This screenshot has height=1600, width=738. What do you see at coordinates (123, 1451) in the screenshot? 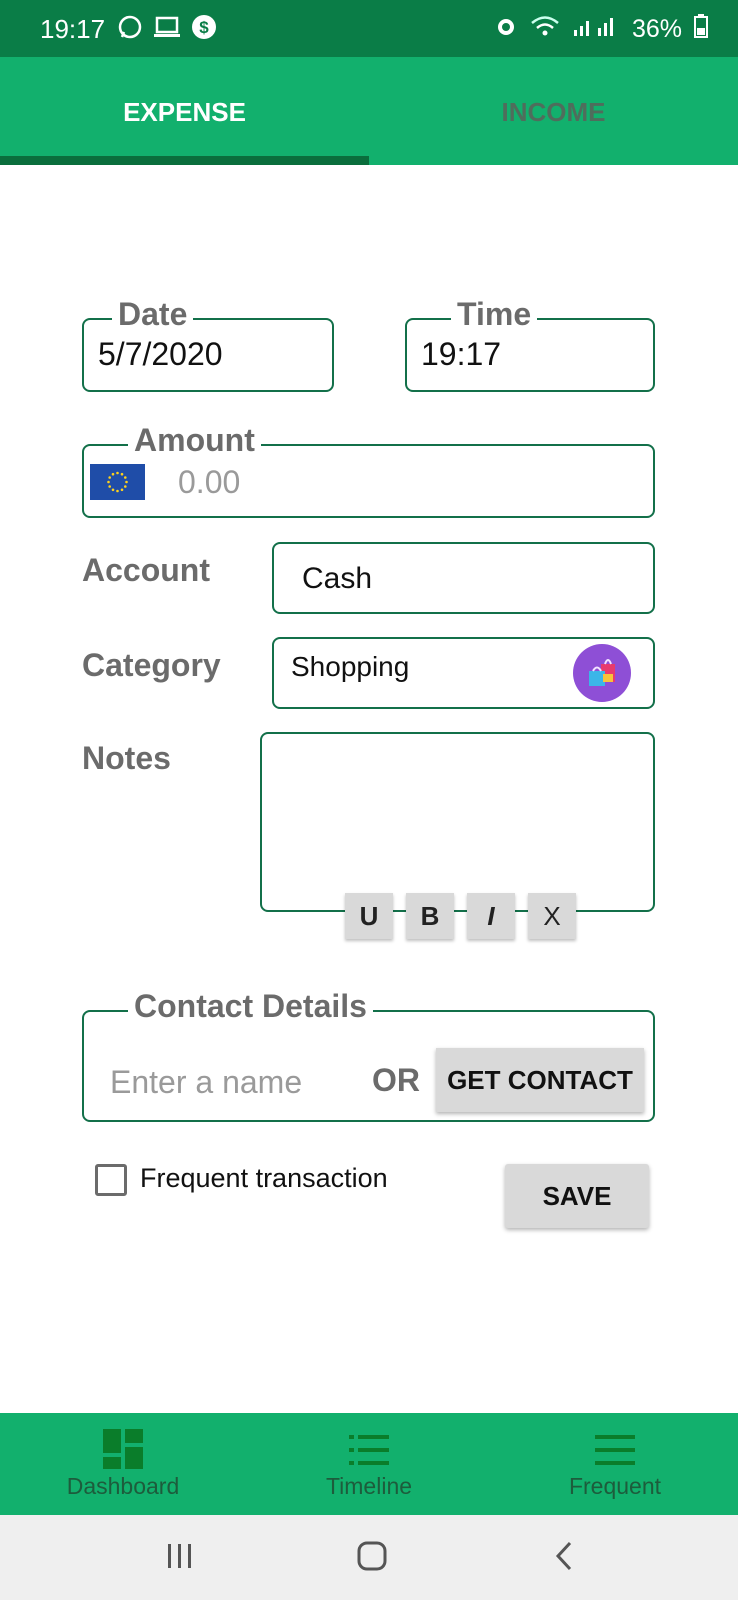
I see `dashboard-icon` at bounding box center [123, 1451].